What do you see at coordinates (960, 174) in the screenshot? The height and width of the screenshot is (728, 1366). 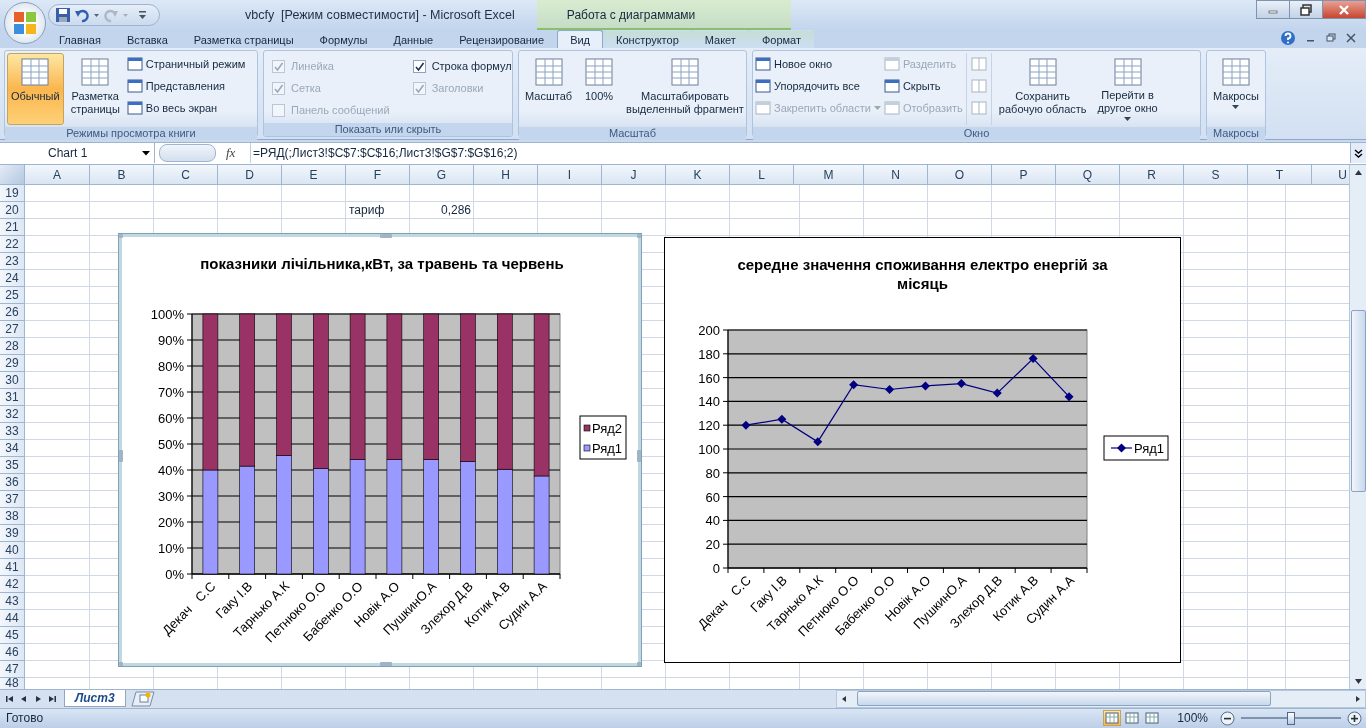 I see `column-header: O` at bounding box center [960, 174].